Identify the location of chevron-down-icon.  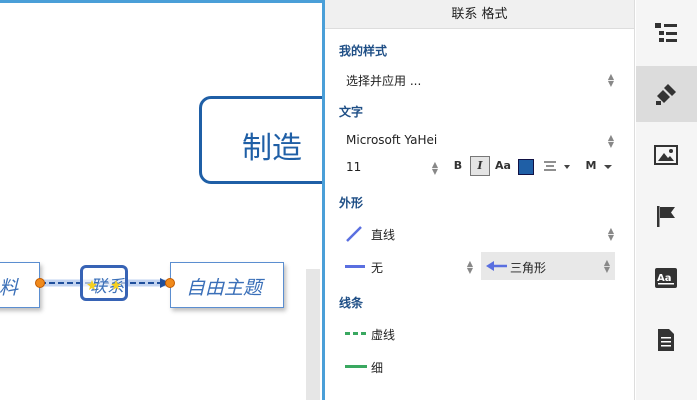
(608, 167).